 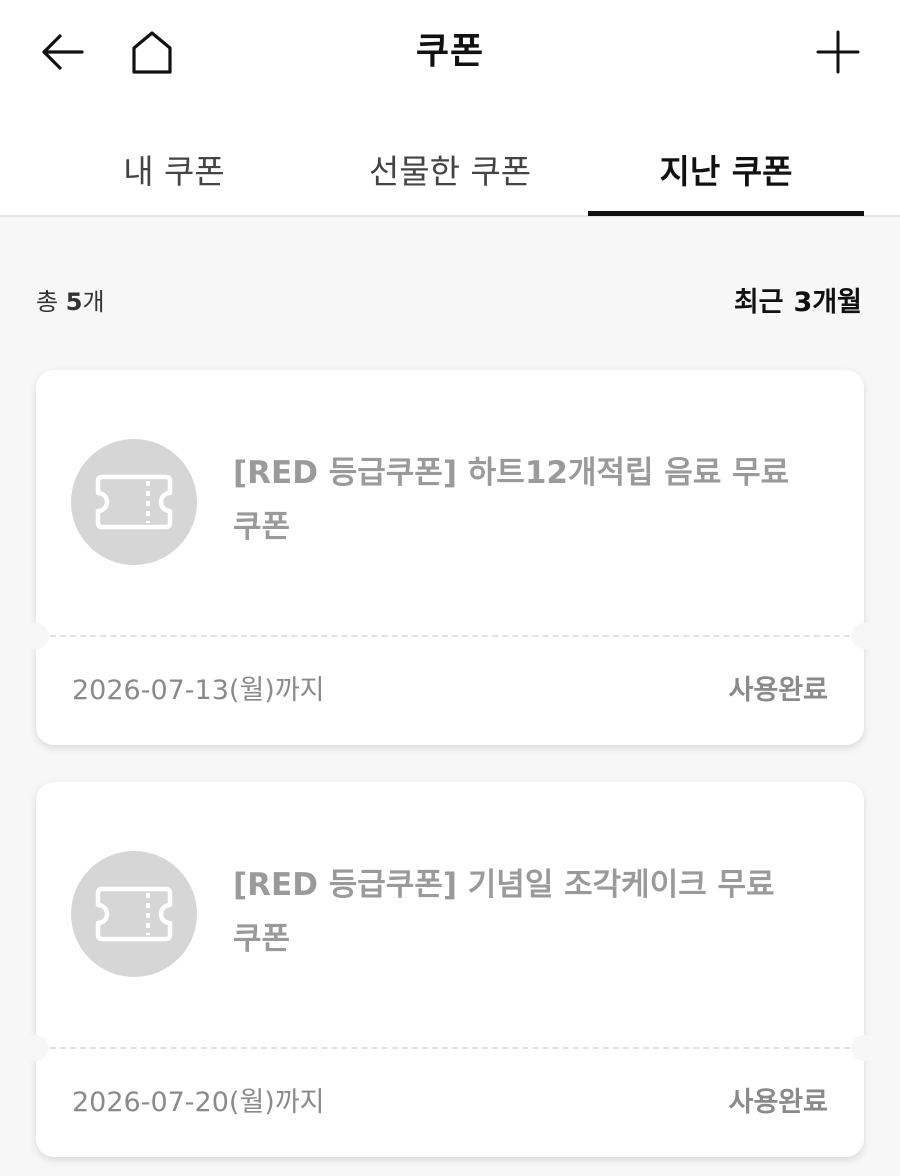 I want to click on coupon-tabs: 내 쿠폰 선물한 쿠폰 지난 쿠폰, so click(x=450, y=173).